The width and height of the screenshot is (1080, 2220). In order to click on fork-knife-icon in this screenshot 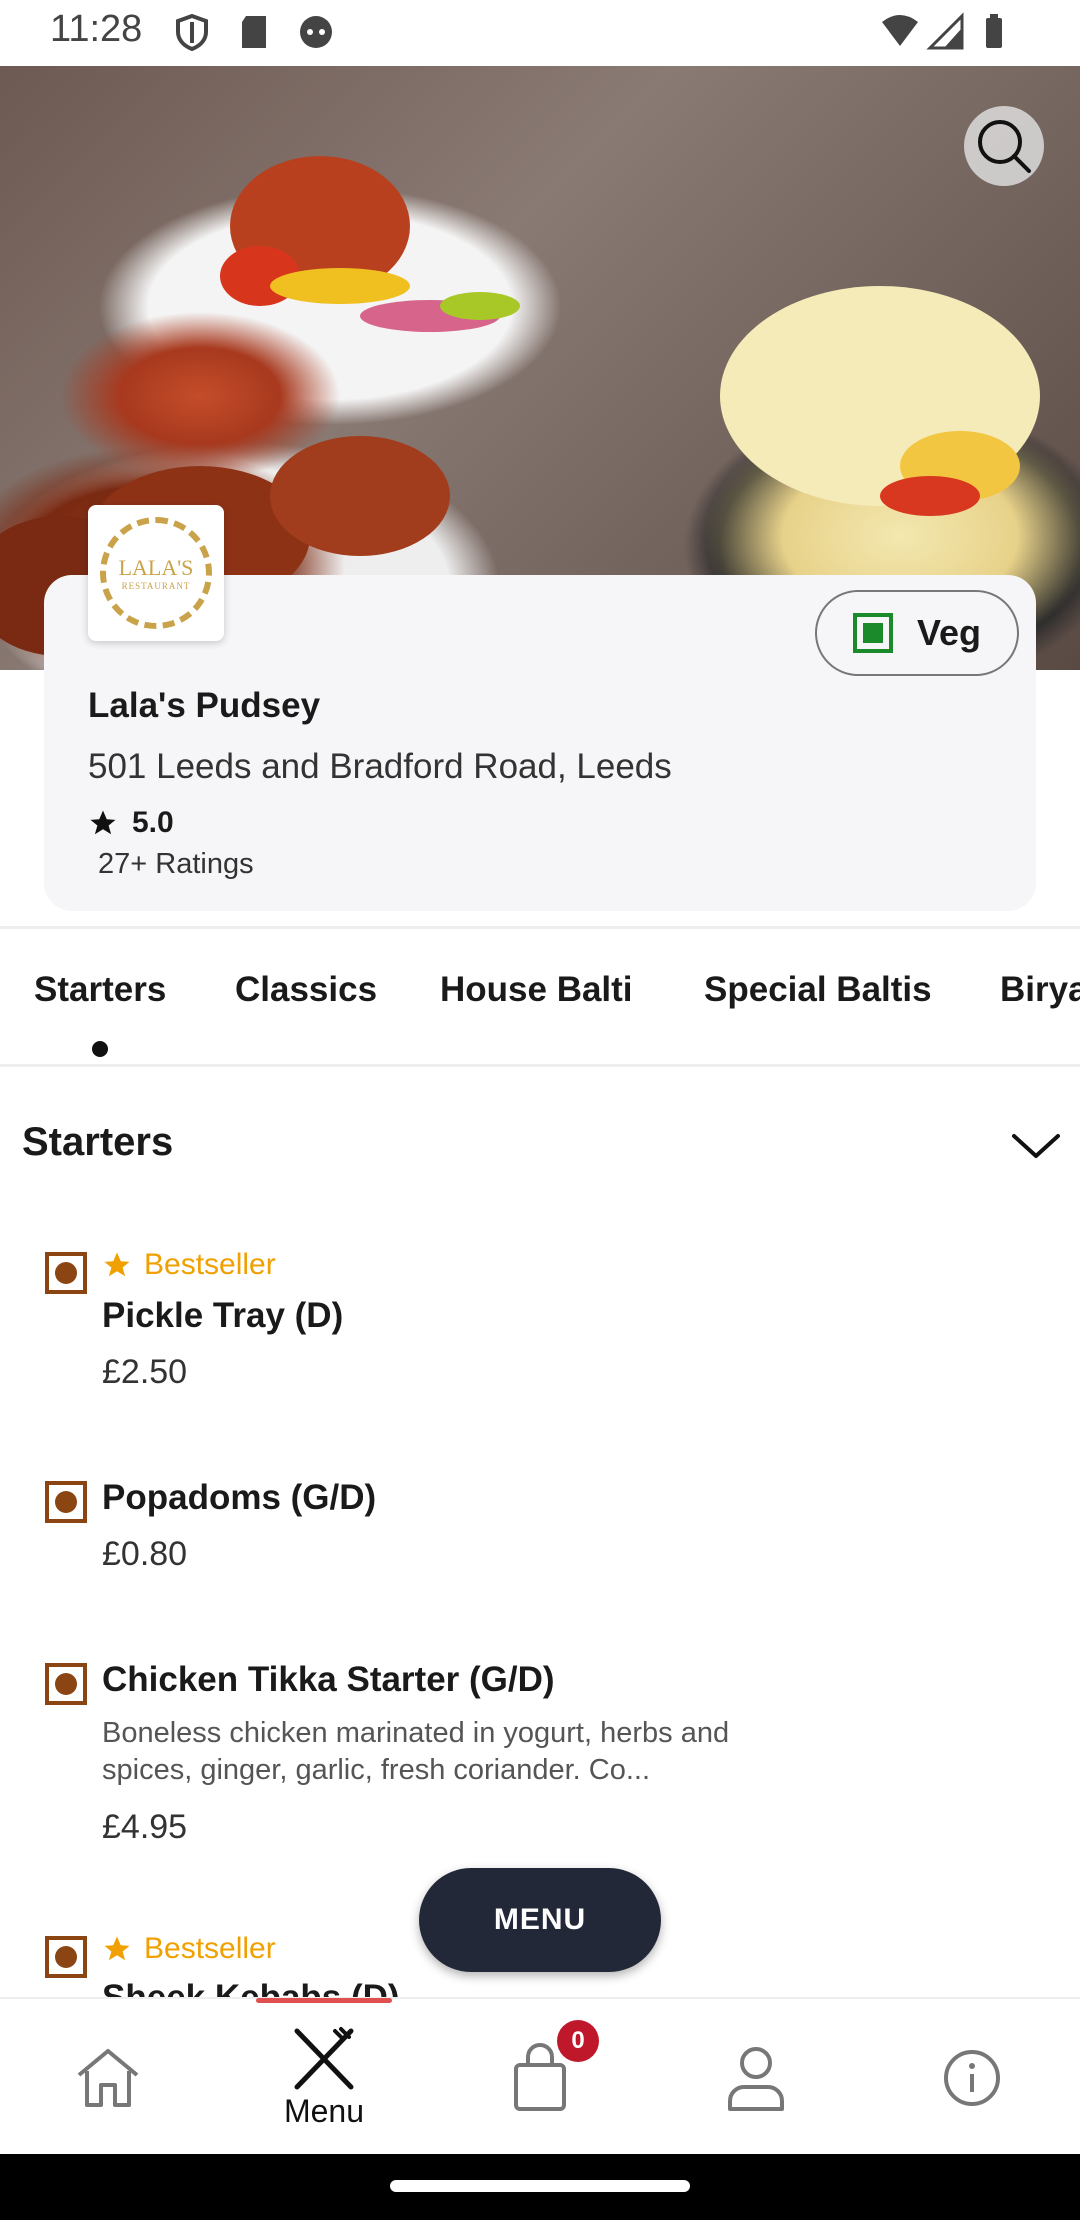, I will do `click(324, 2058)`.